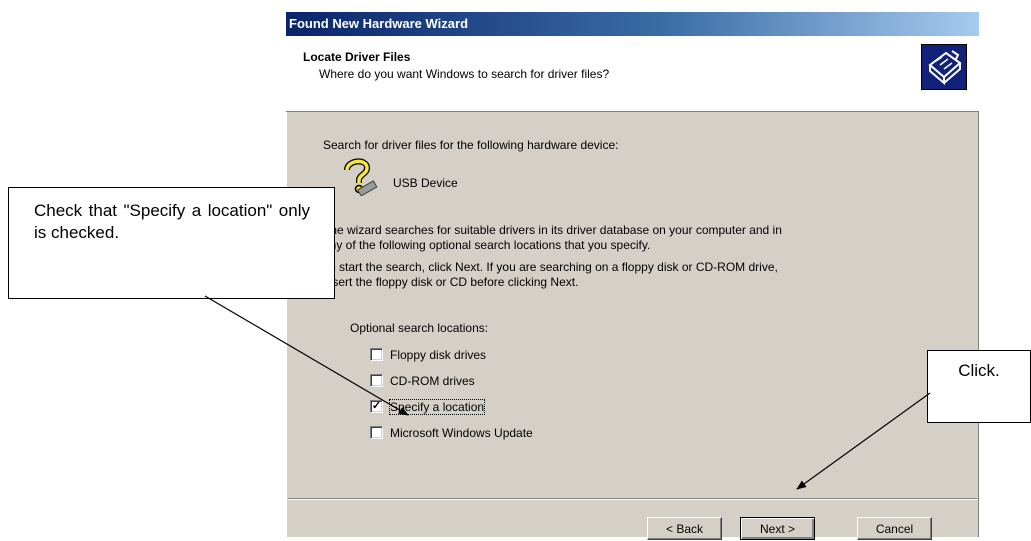 This screenshot has width=1031, height=541. What do you see at coordinates (306, 355) in the screenshot?
I see `arrow-to-specify-location` at bounding box center [306, 355].